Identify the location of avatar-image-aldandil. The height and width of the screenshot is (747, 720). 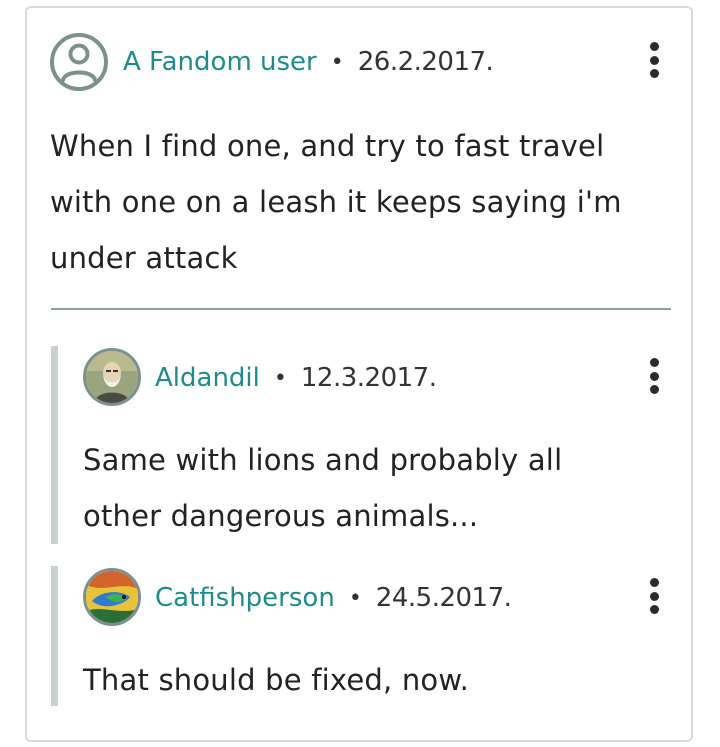
(112, 377).